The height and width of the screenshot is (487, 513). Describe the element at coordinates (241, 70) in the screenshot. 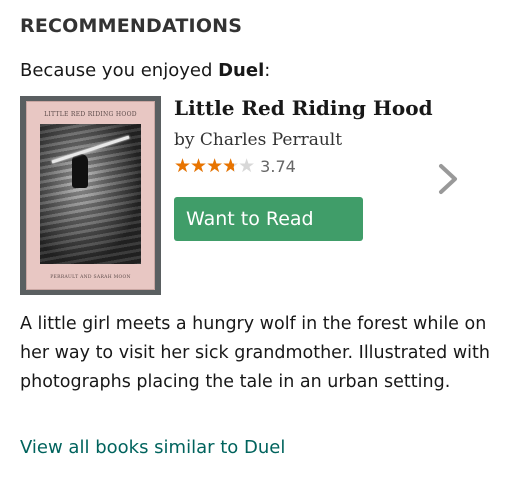

I see `because-book-title: Duel` at that location.